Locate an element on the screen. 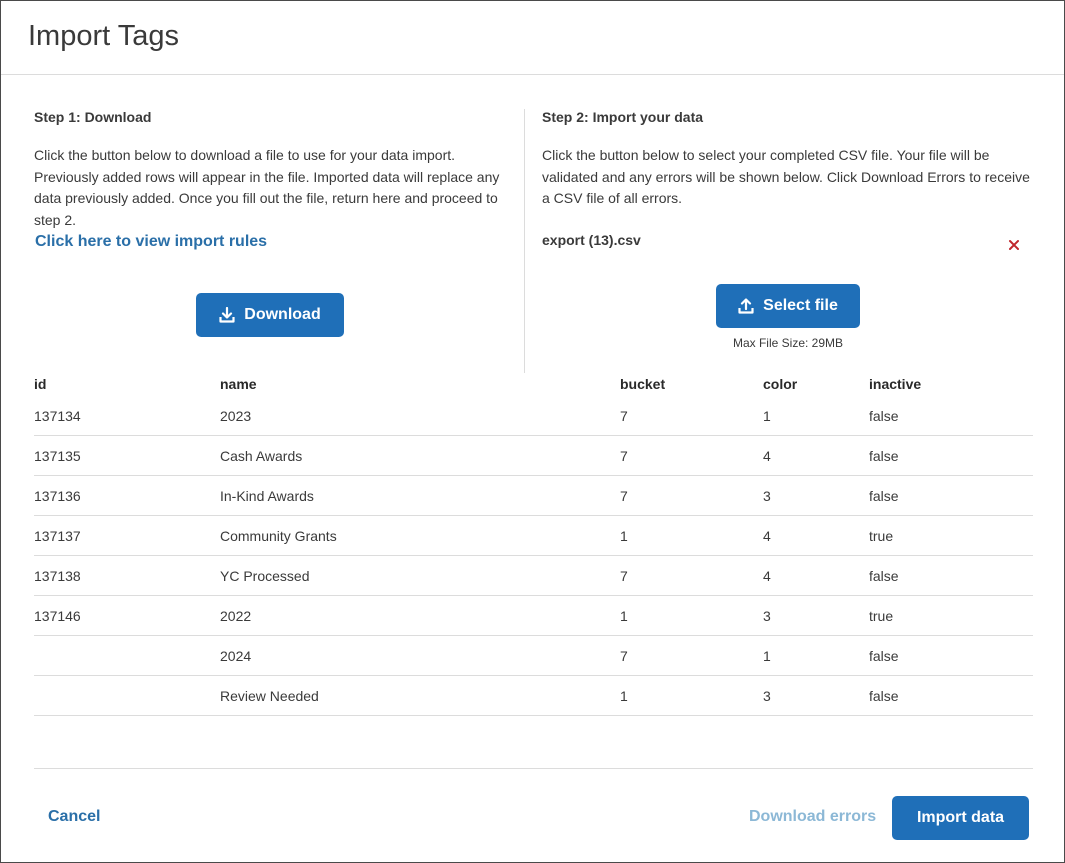 The image size is (1065, 863). cell-id: 137135 is located at coordinates (127, 455).